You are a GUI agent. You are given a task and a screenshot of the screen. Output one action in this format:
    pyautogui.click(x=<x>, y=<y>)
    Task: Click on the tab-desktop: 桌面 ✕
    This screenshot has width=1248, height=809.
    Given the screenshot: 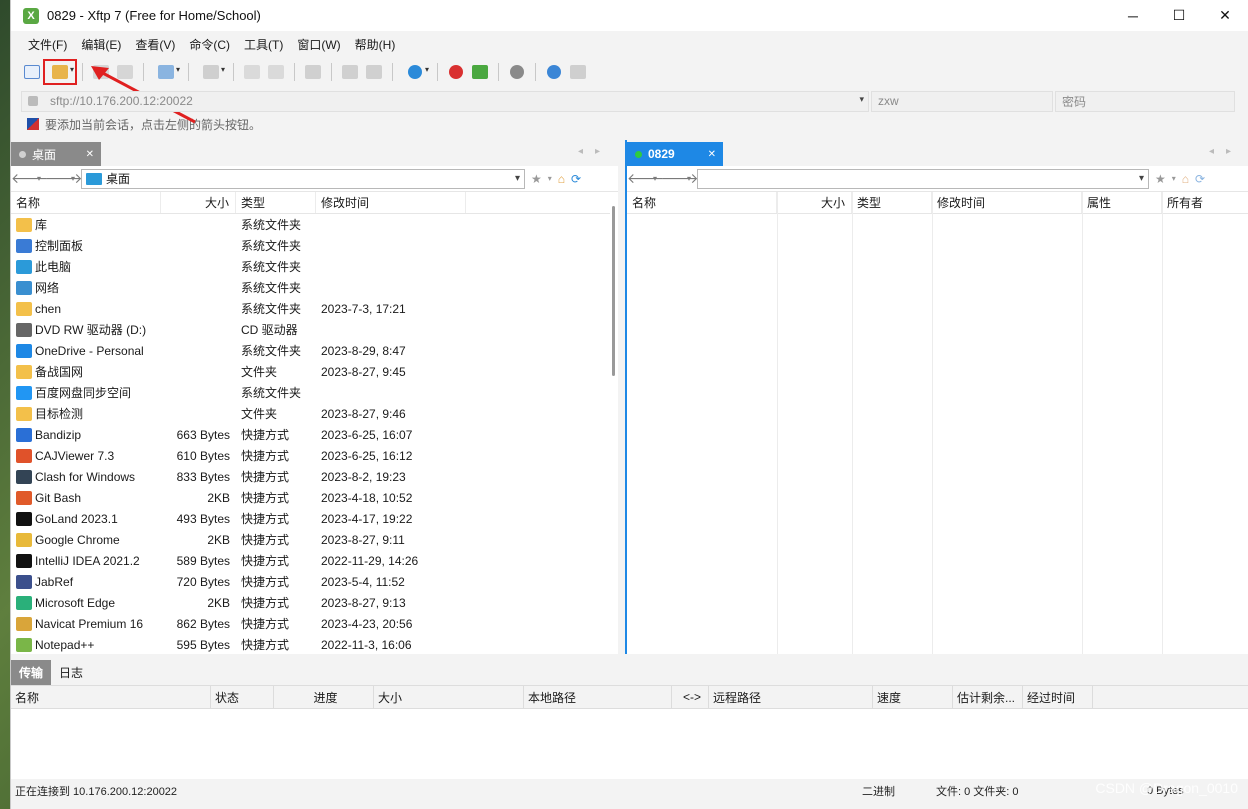 What is the action you would take?
    pyautogui.click(x=56, y=154)
    